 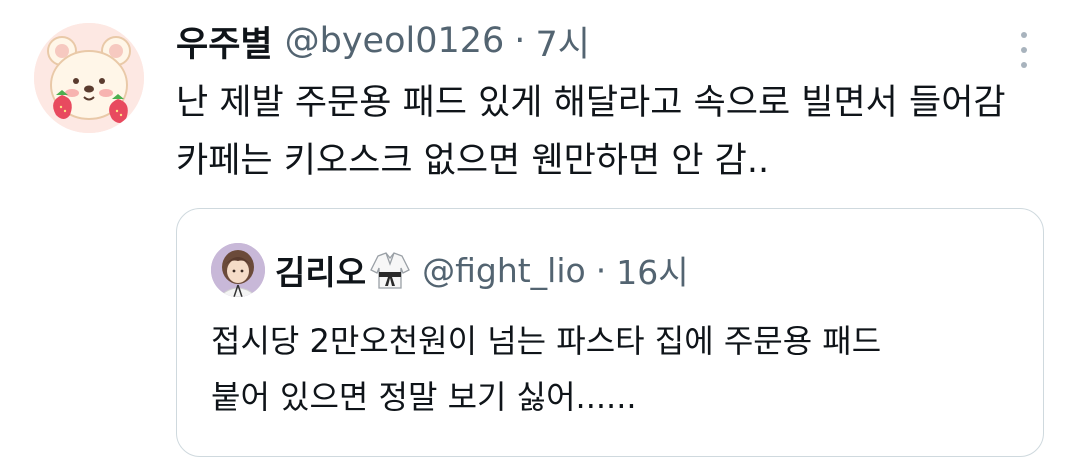 I want to click on user-handle: @byeol0126, so click(x=395, y=41).